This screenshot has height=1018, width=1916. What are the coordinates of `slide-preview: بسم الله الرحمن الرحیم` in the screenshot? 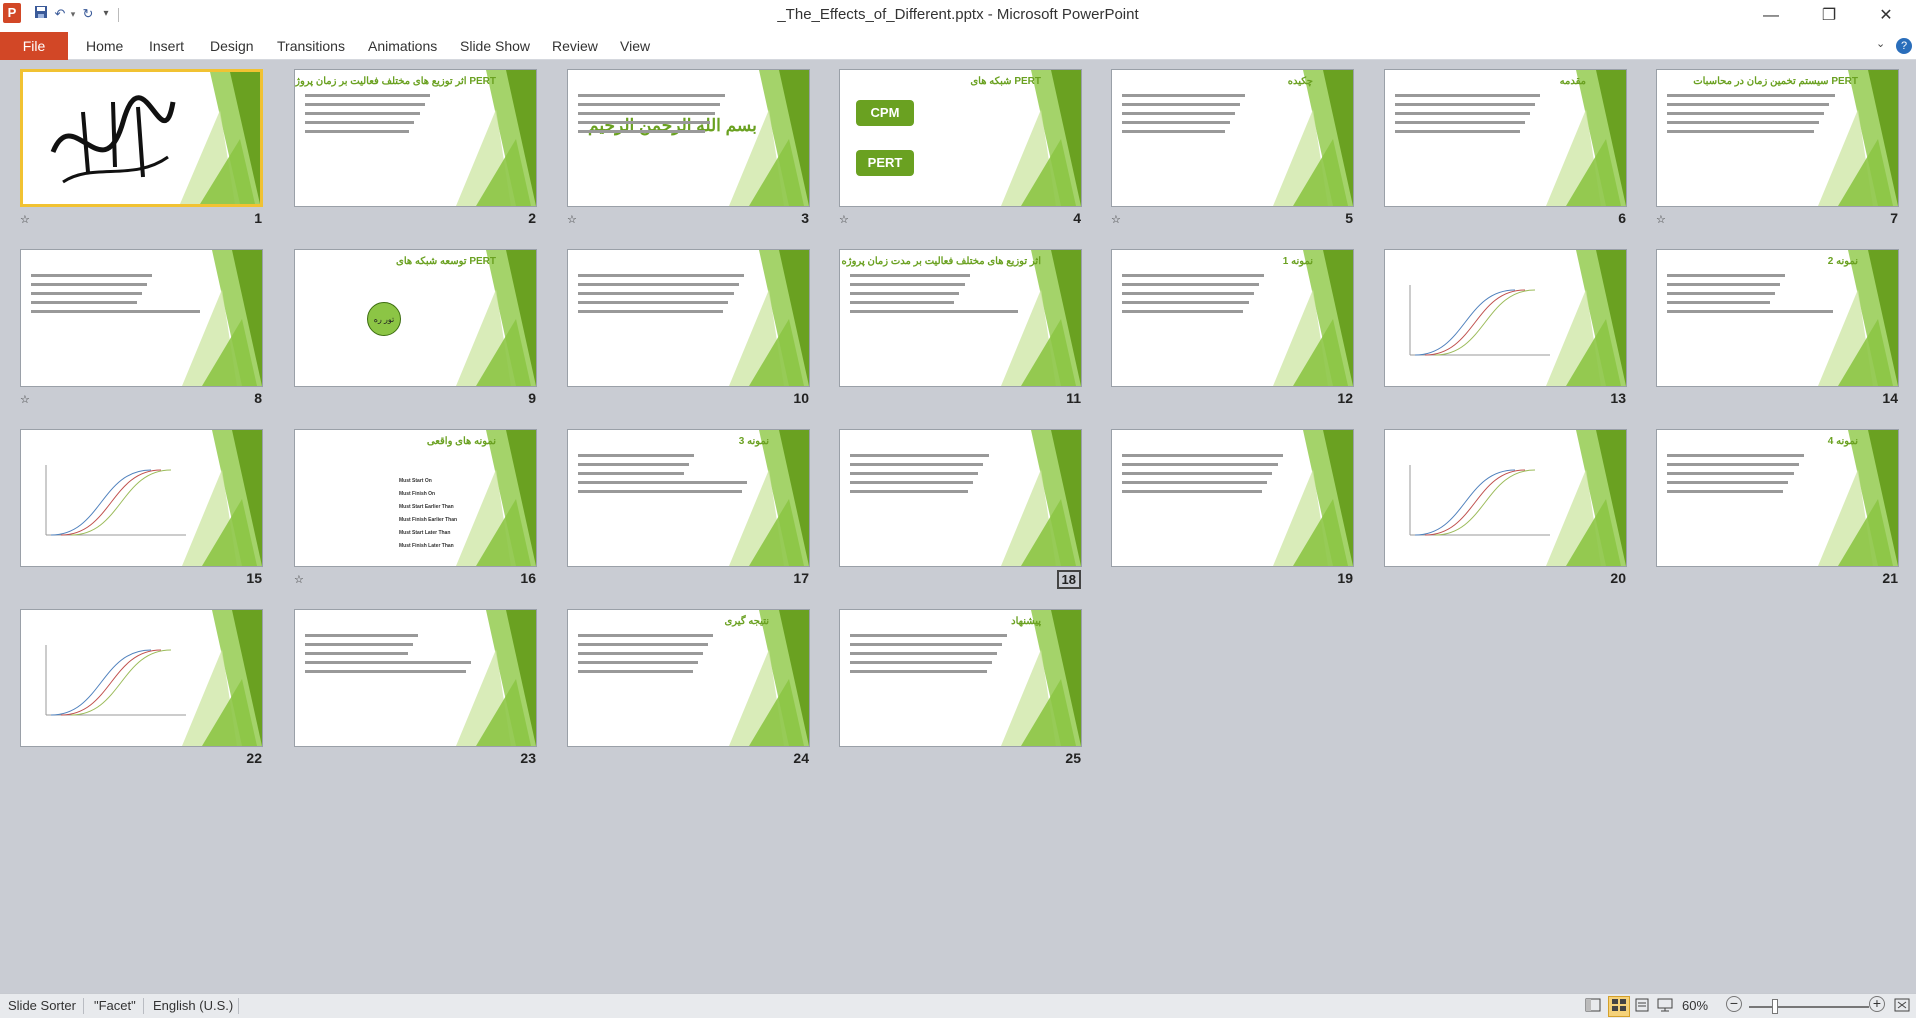 It's located at (688, 138).